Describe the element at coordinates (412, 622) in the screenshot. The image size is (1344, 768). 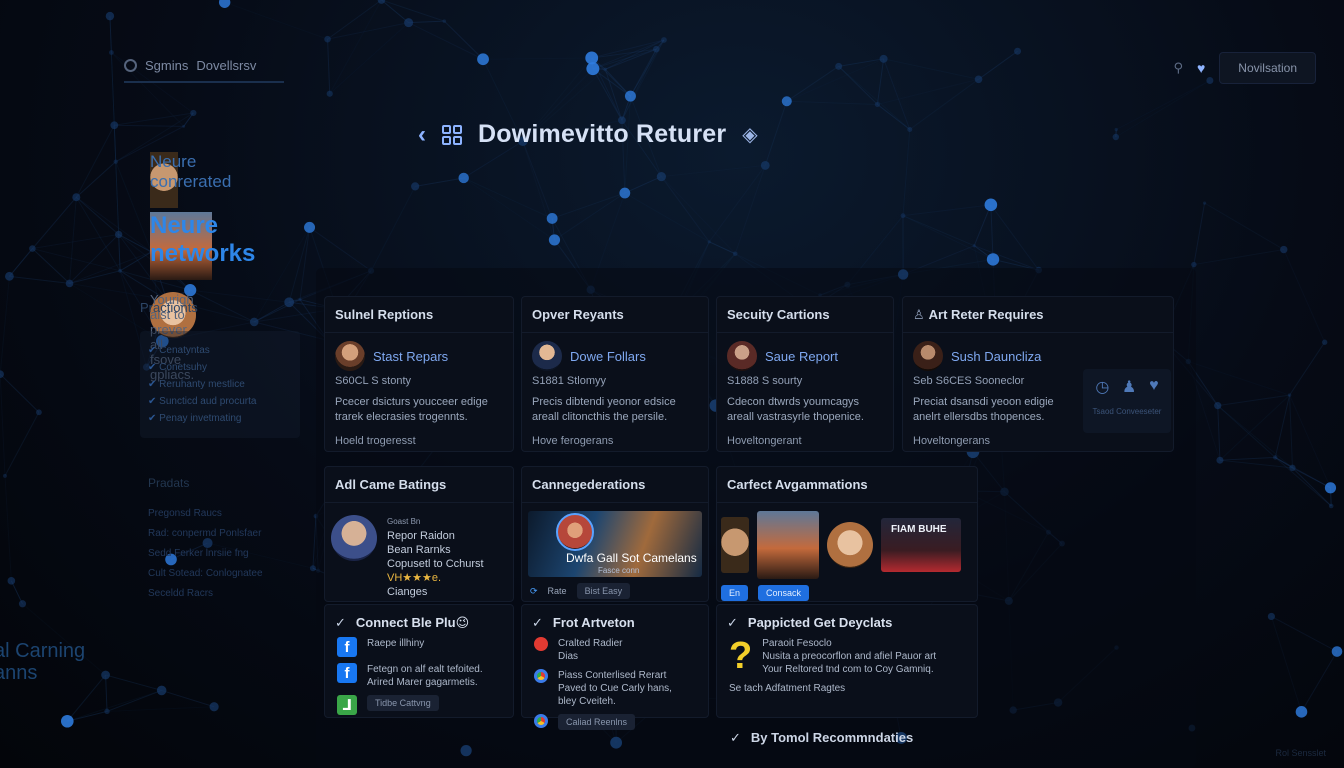
I see `section-title: Connect Ble Plu😉` at that location.